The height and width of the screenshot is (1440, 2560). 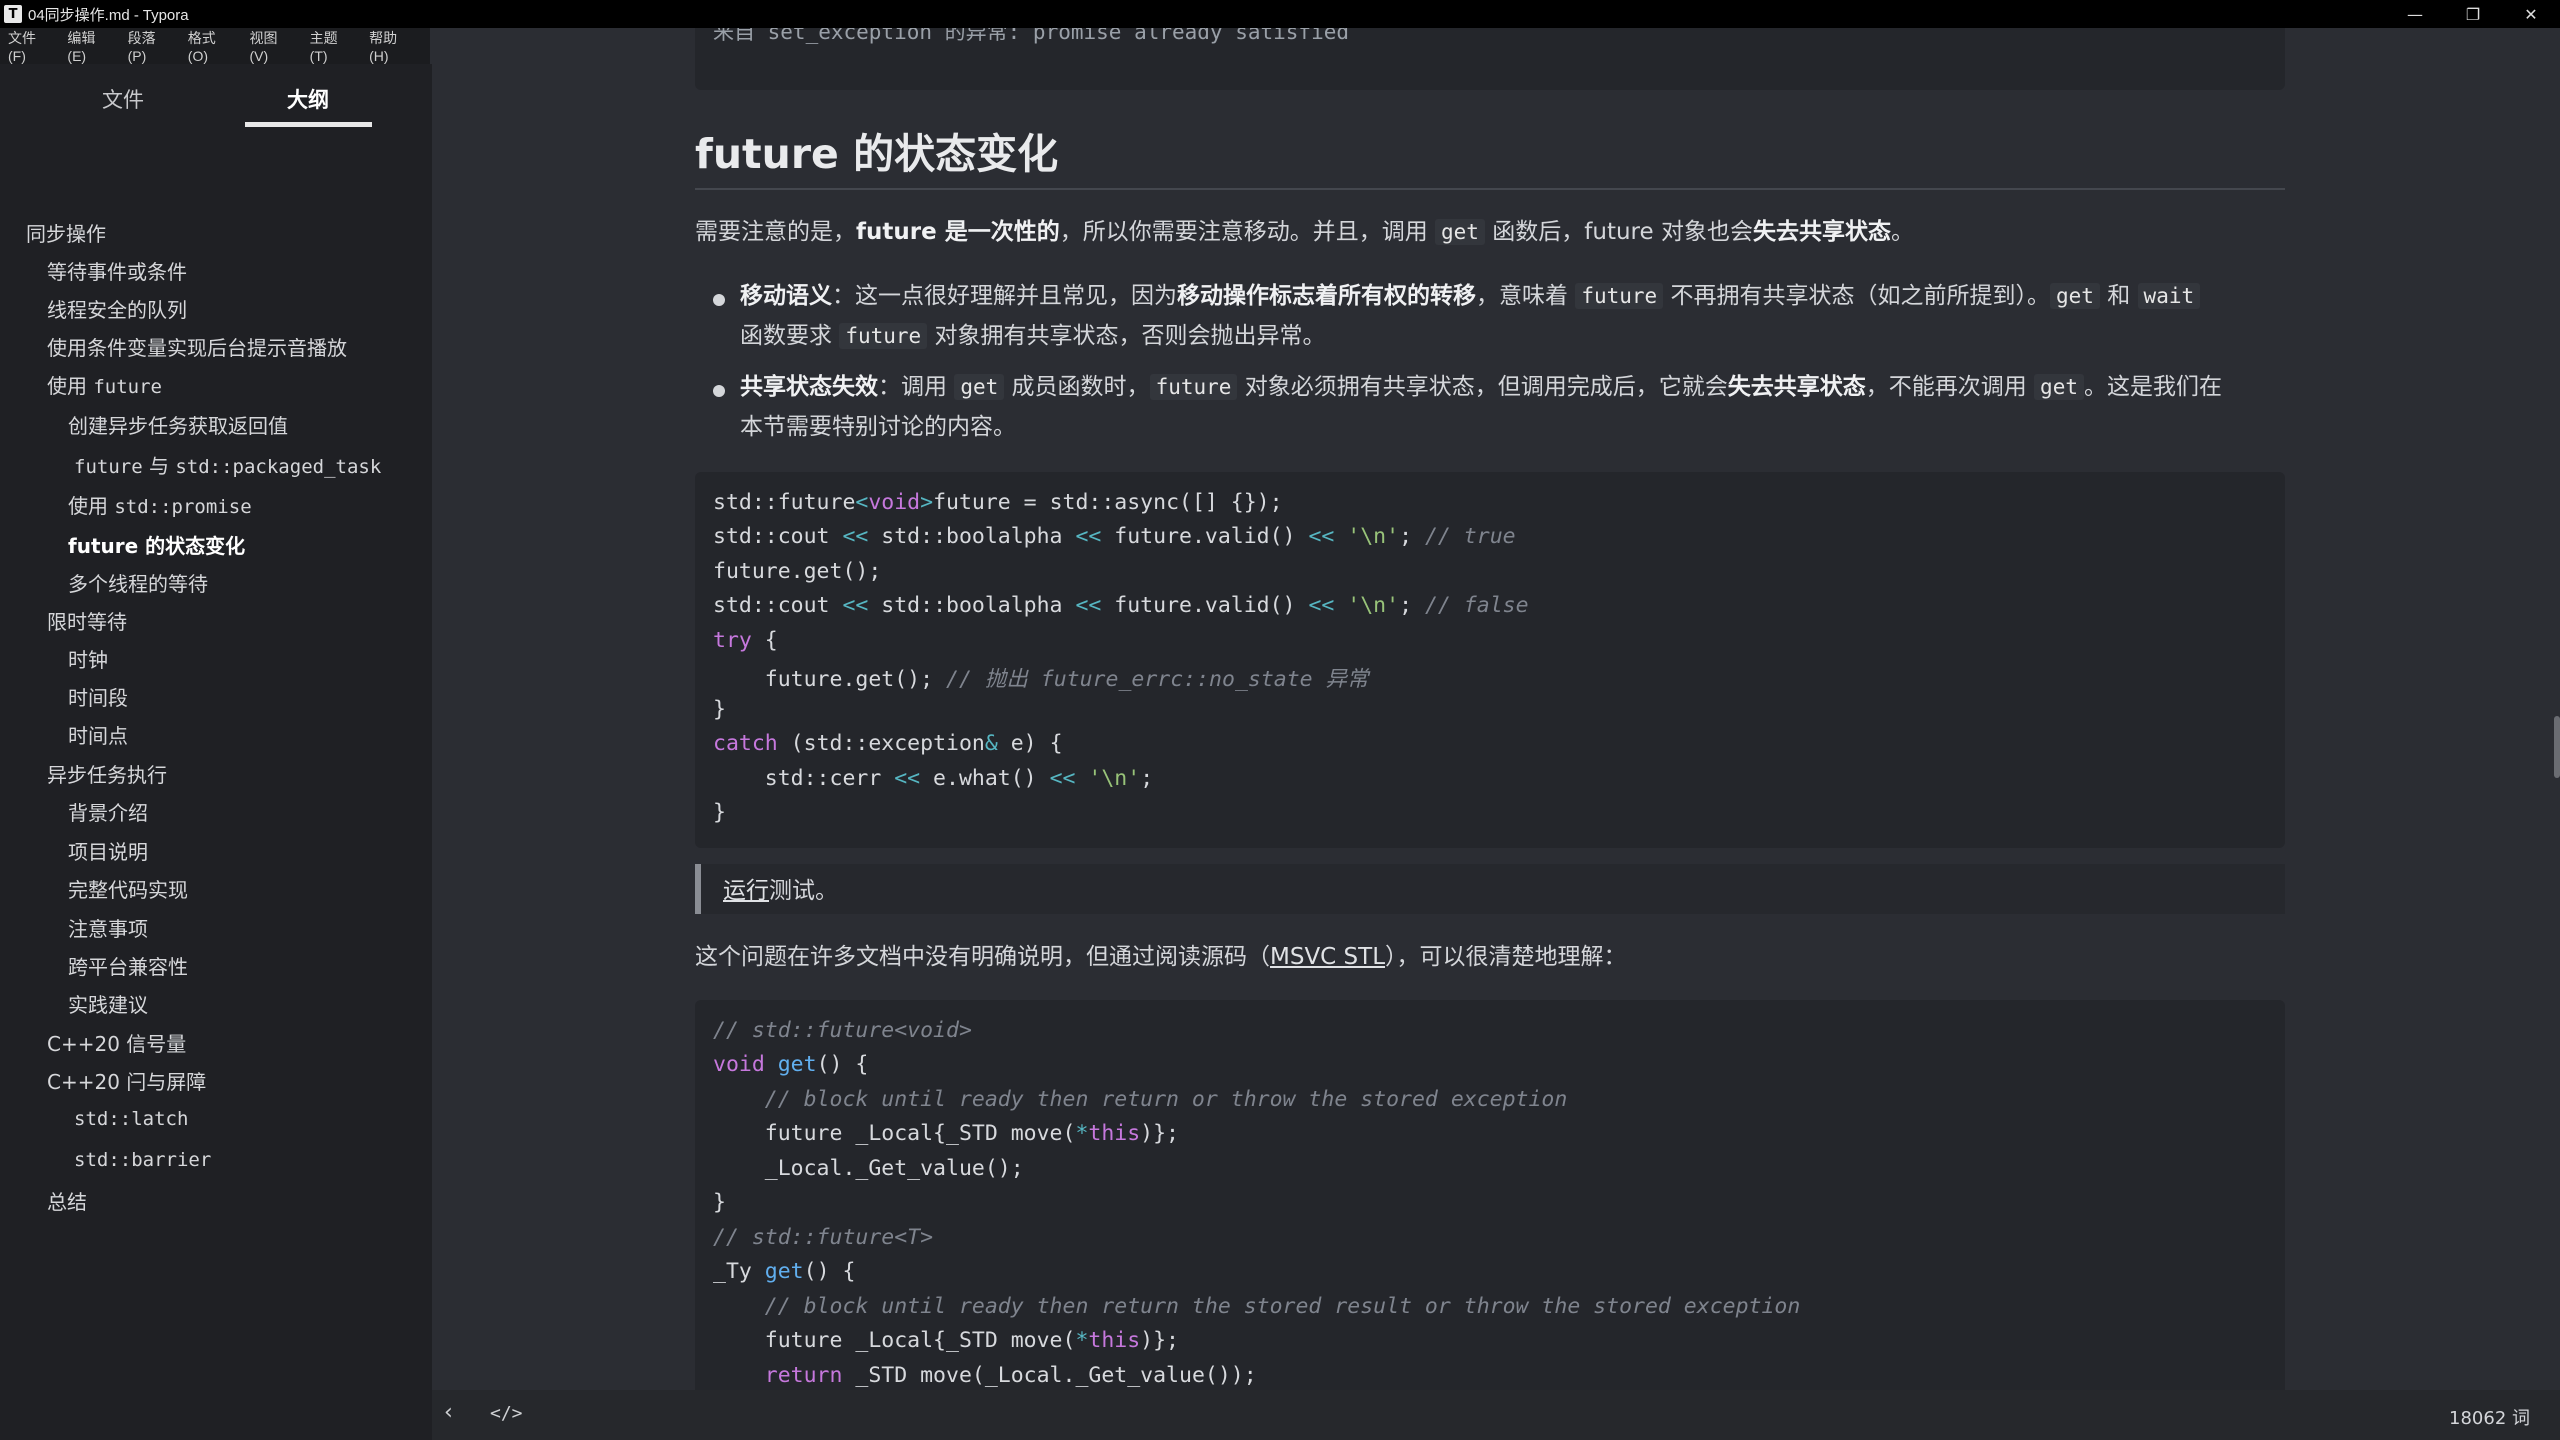 I want to click on menu-view: 视图(V), so click(x=271, y=46).